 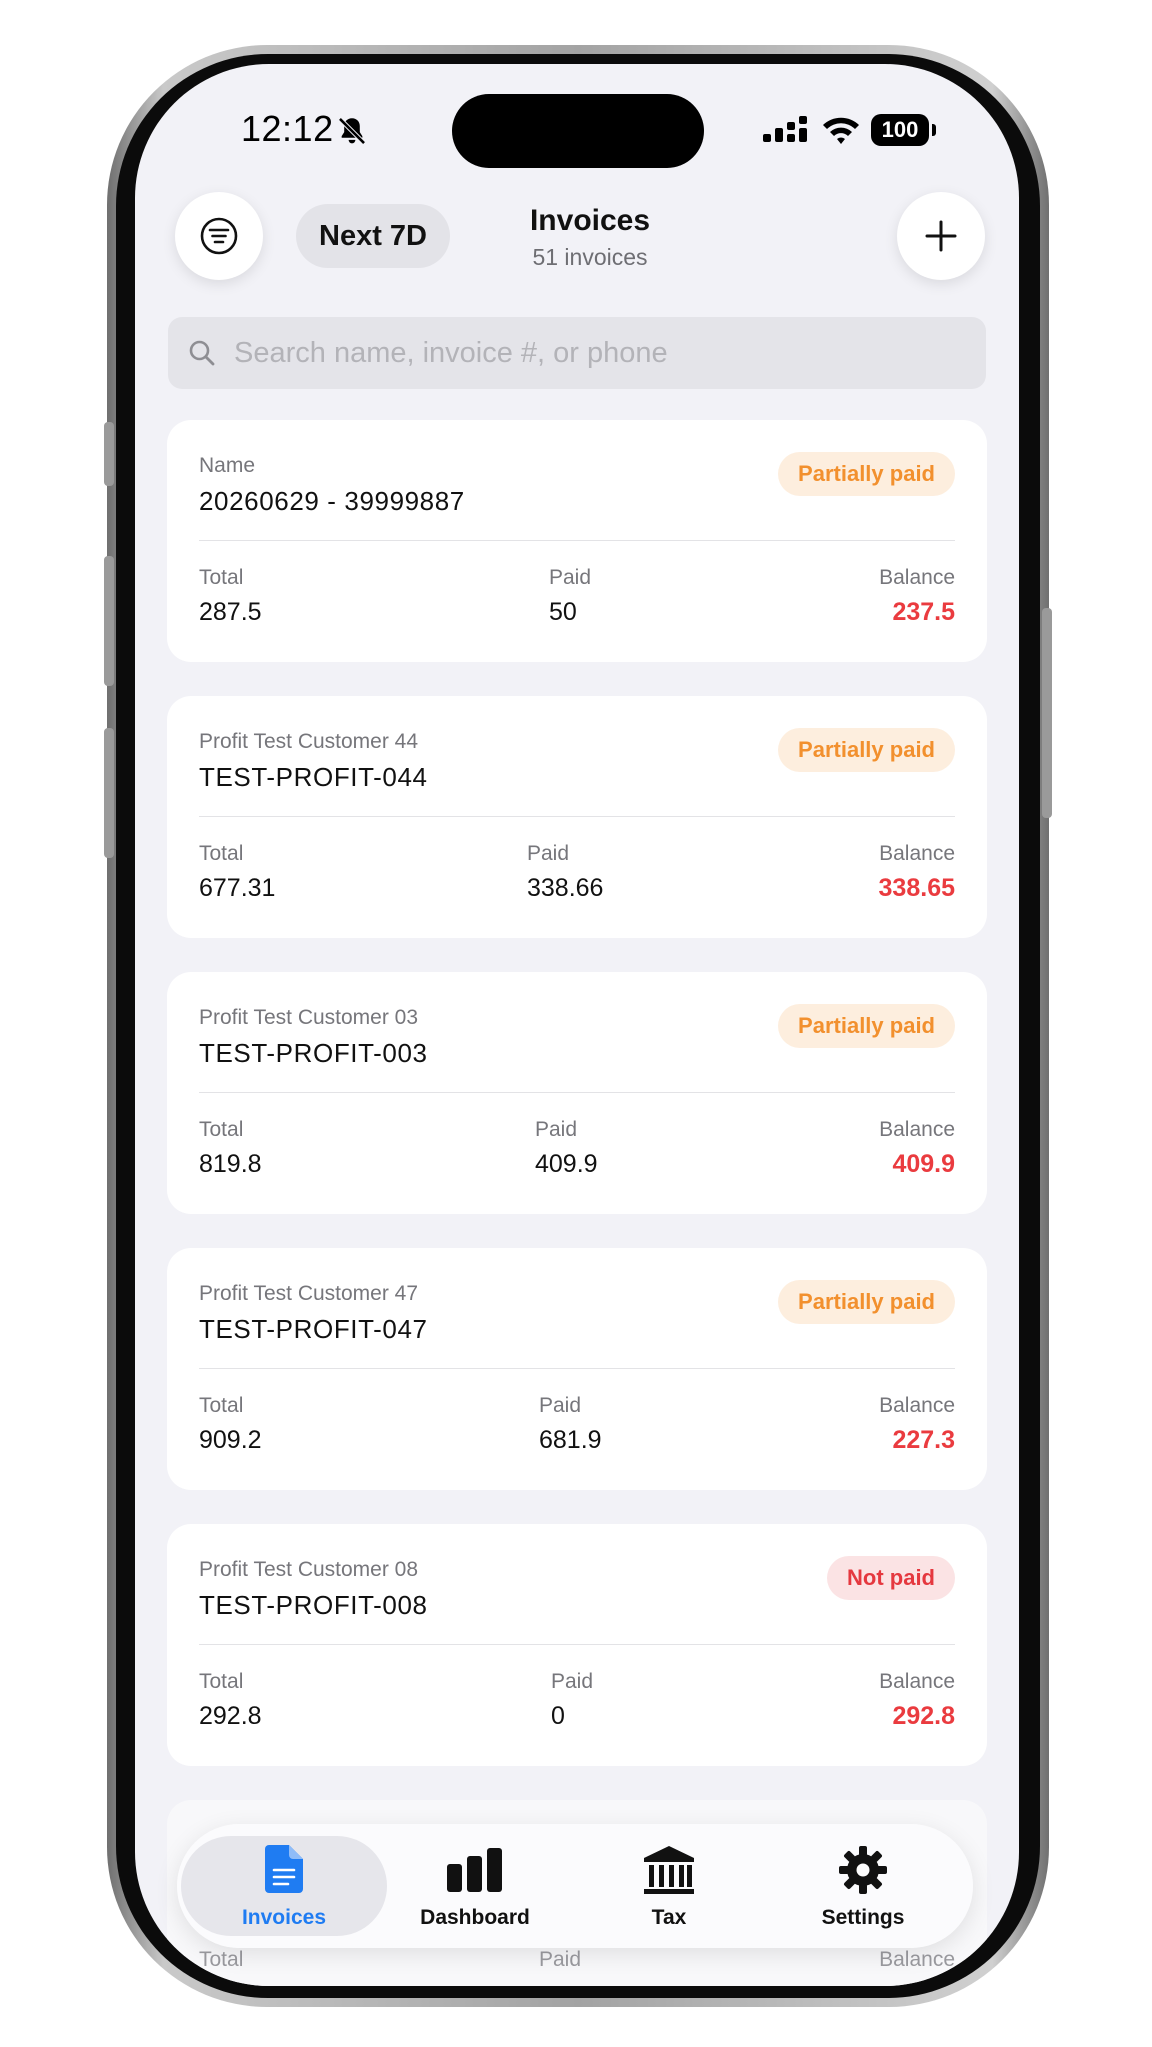 I want to click on action-button, so click(x=109, y=454).